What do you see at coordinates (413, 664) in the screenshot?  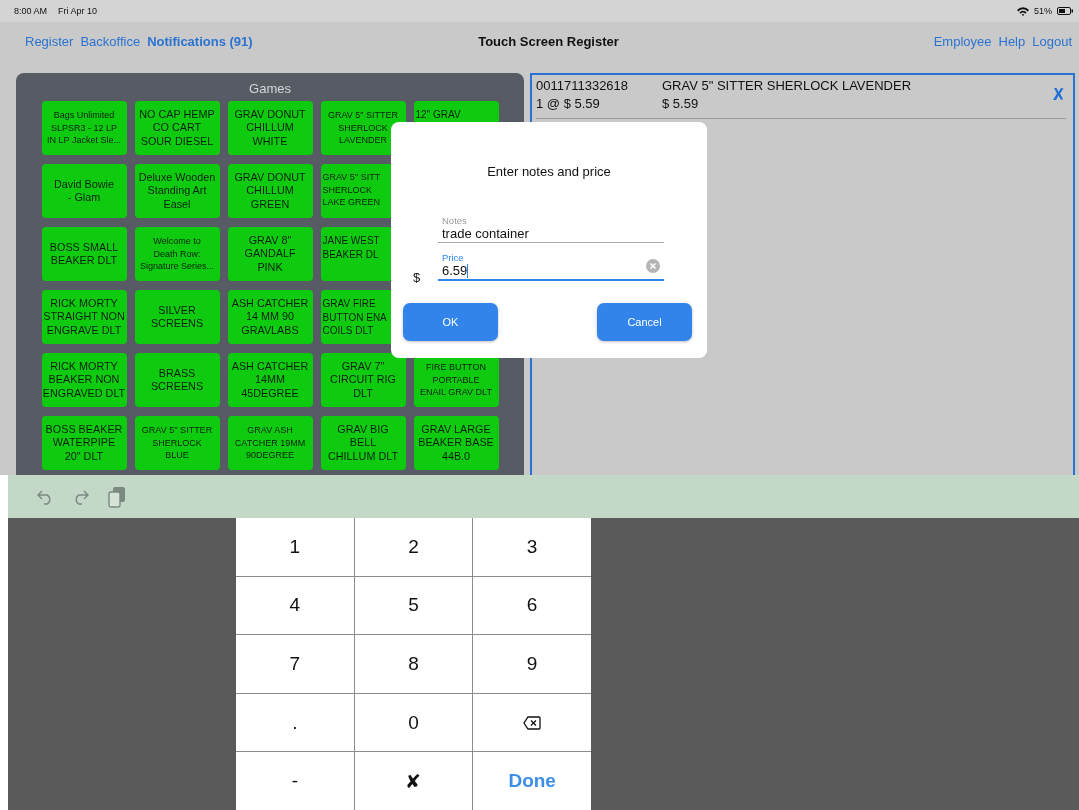 I see `keypad-key: 8` at bounding box center [413, 664].